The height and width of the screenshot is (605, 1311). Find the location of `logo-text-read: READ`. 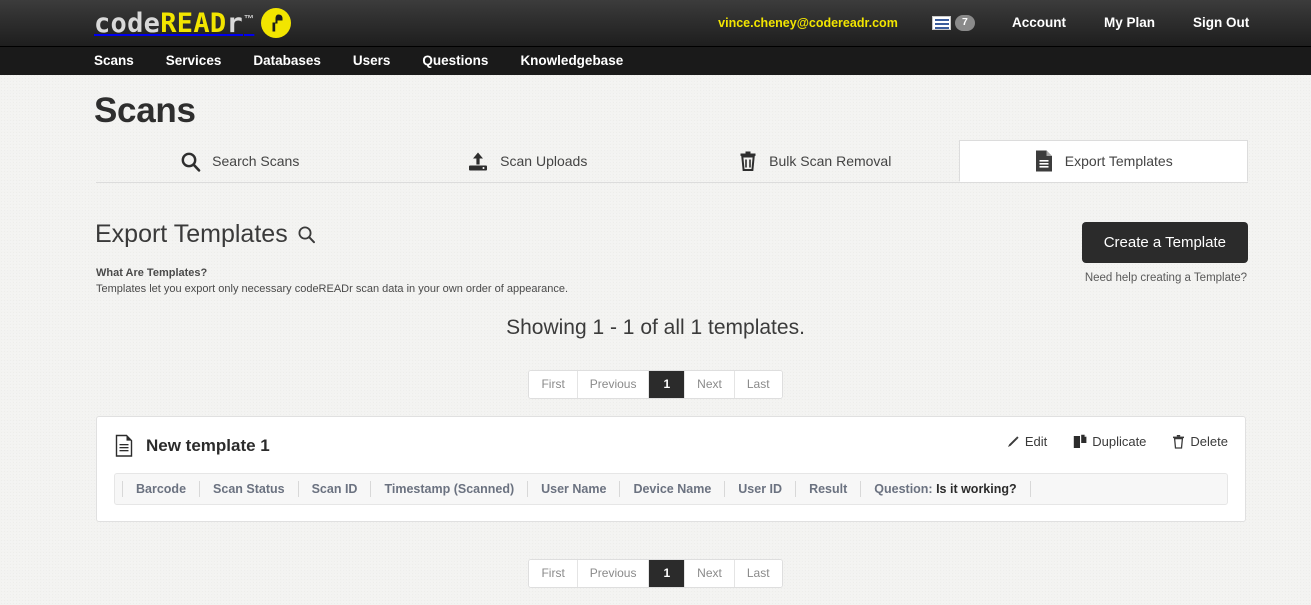

logo-text-read: READ is located at coordinates (193, 23).